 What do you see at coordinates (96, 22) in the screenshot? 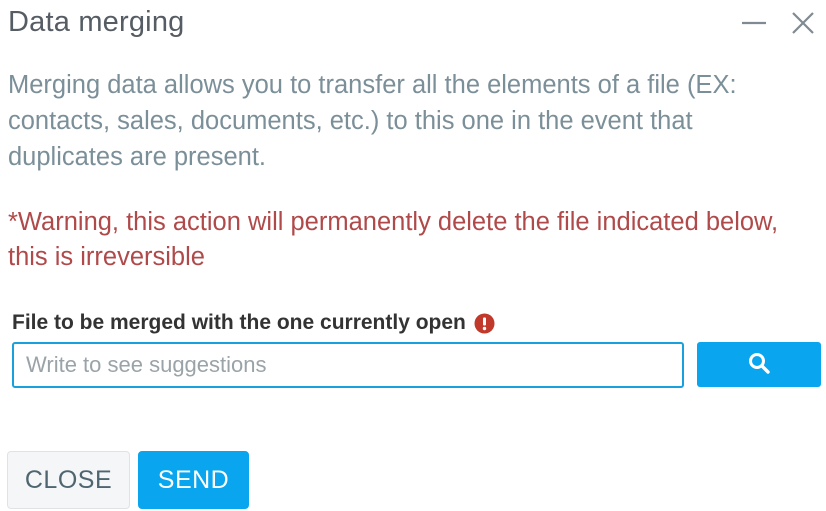
I see `dialog-title: Data merging` at bounding box center [96, 22].